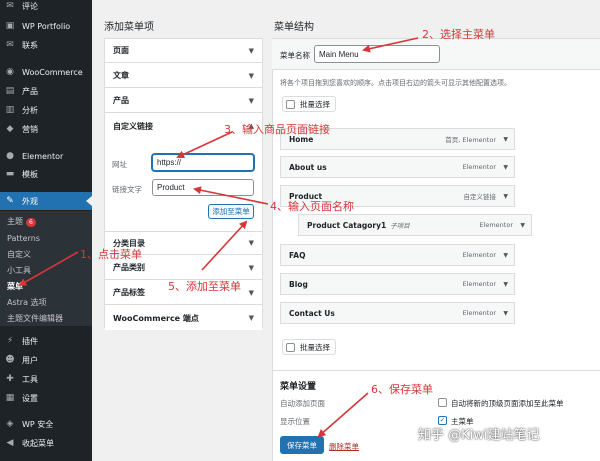 The width and height of the screenshot is (600, 461). What do you see at coordinates (27, 302) in the screenshot?
I see `submenu-item-astra-options: Astra 选项` at bounding box center [27, 302].